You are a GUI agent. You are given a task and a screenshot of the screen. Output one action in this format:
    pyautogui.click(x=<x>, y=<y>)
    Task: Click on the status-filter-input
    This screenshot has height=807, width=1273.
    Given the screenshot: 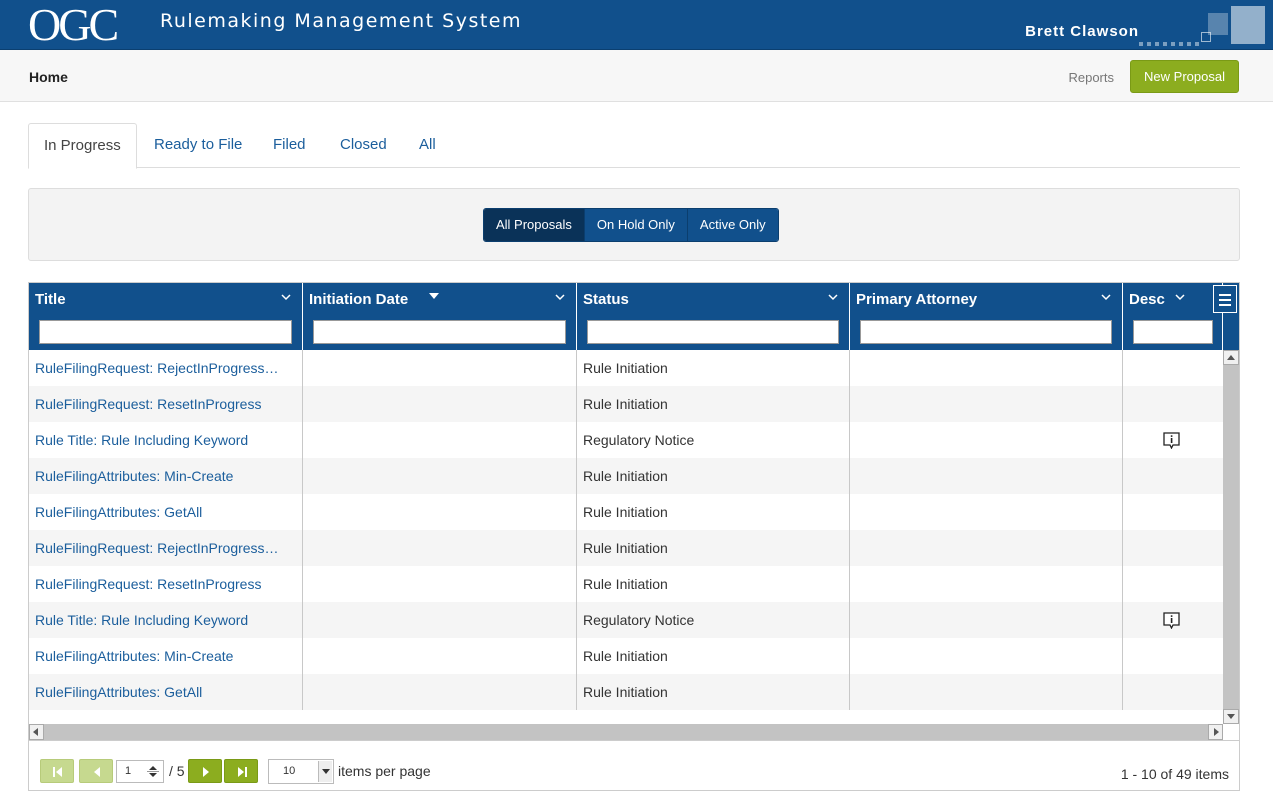 What is the action you would take?
    pyautogui.click(x=713, y=332)
    